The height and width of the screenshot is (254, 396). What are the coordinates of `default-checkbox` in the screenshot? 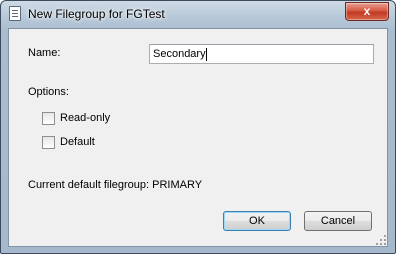 It's located at (48, 142).